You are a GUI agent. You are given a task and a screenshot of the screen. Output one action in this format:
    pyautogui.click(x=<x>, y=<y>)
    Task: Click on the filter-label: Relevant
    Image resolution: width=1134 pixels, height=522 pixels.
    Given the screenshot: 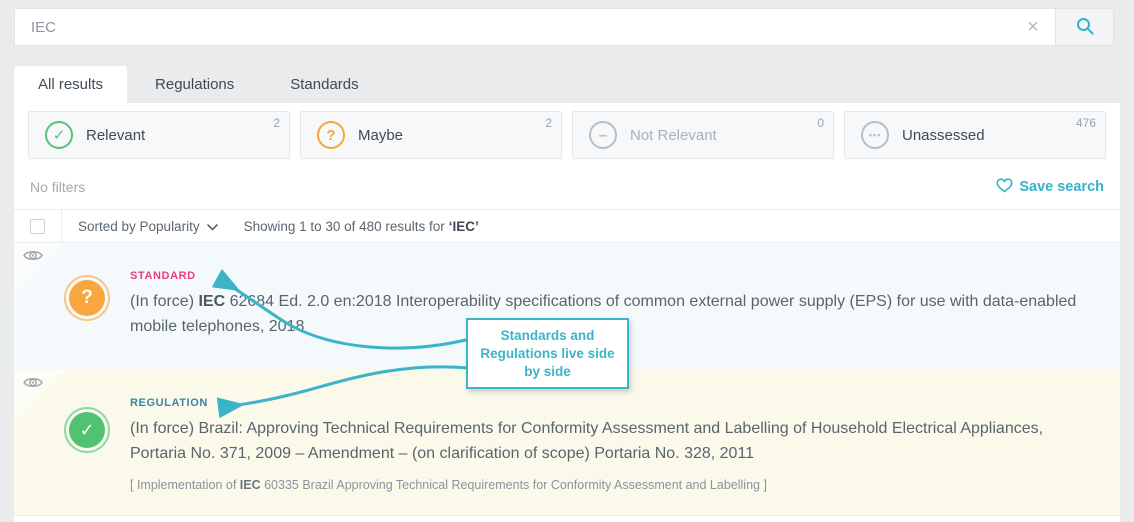 What is the action you would take?
    pyautogui.click(x=116, y=135)
    